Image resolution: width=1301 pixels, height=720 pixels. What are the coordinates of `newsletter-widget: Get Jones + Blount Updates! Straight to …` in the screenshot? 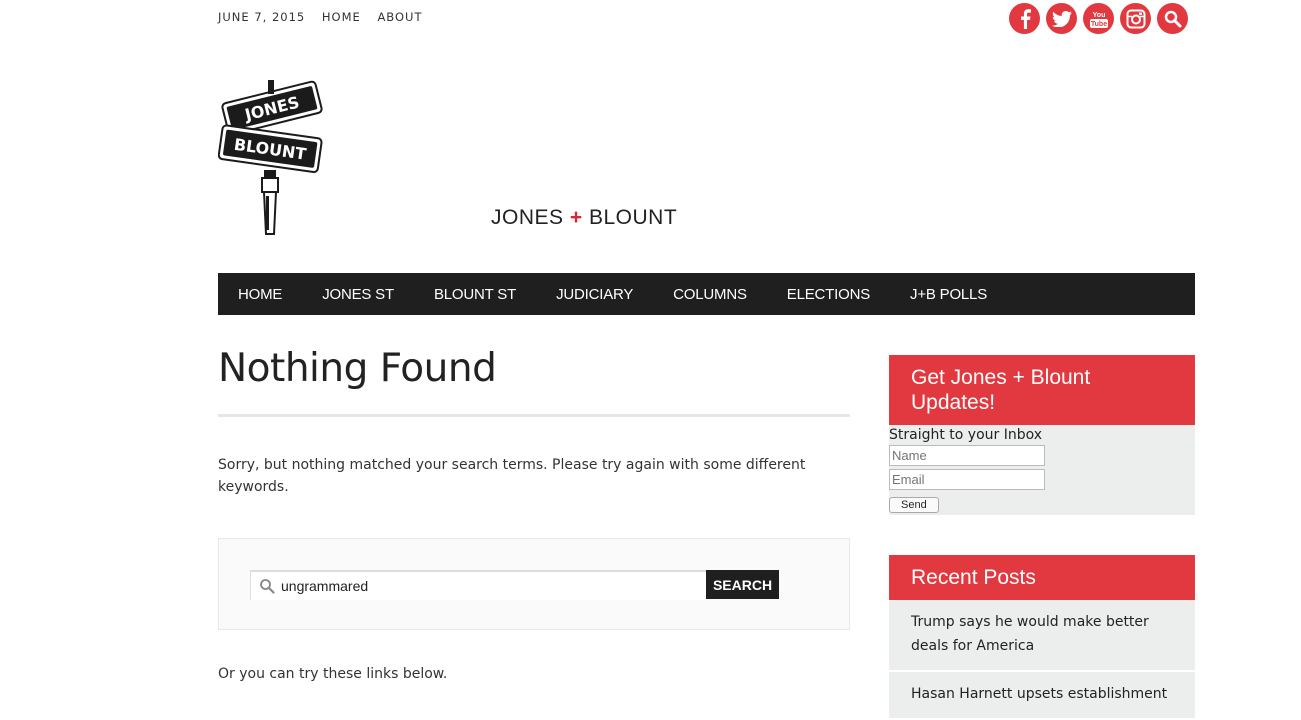 It's located at (1042, 435).